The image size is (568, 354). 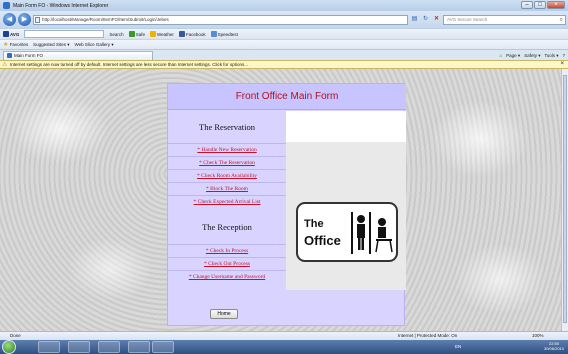 I want to click on safe-button: Safe, so click(x=136, y=34).